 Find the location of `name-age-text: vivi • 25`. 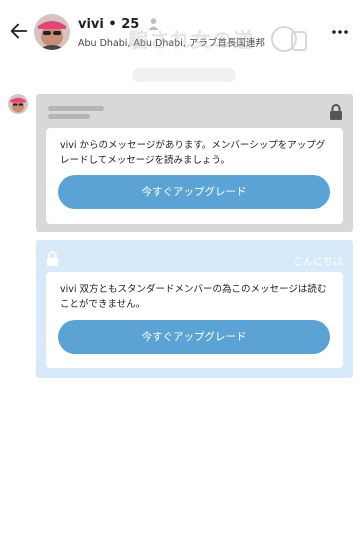

name-age-text: vivi • 25 is located at coordinates (109, 24).